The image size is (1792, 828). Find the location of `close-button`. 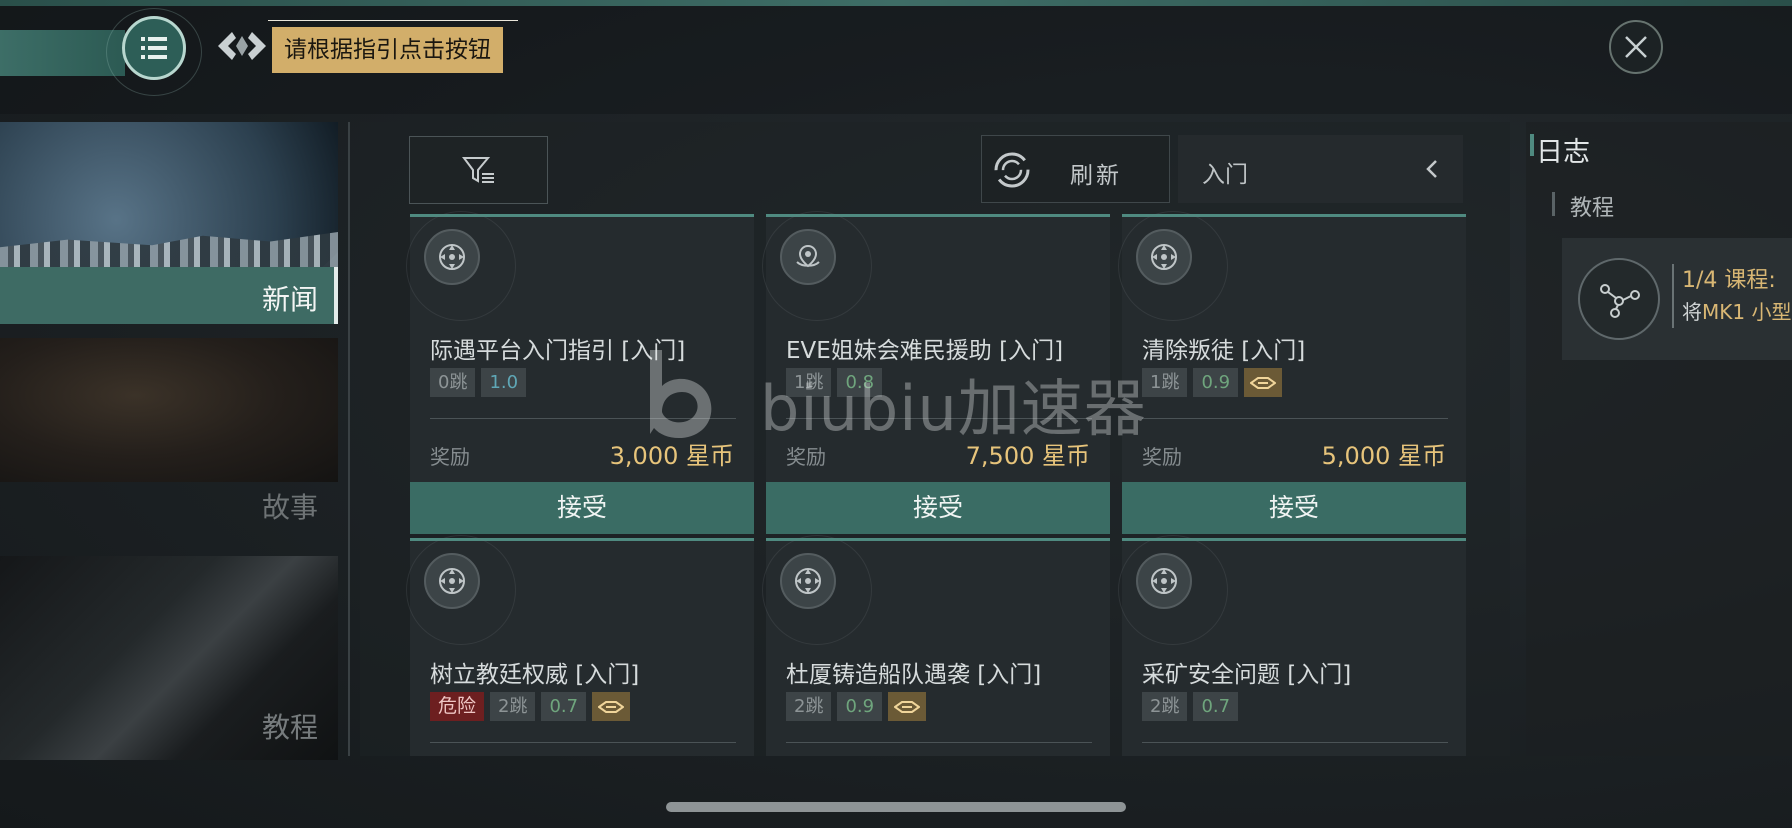

close-button is located at coordinates (1636, 47).